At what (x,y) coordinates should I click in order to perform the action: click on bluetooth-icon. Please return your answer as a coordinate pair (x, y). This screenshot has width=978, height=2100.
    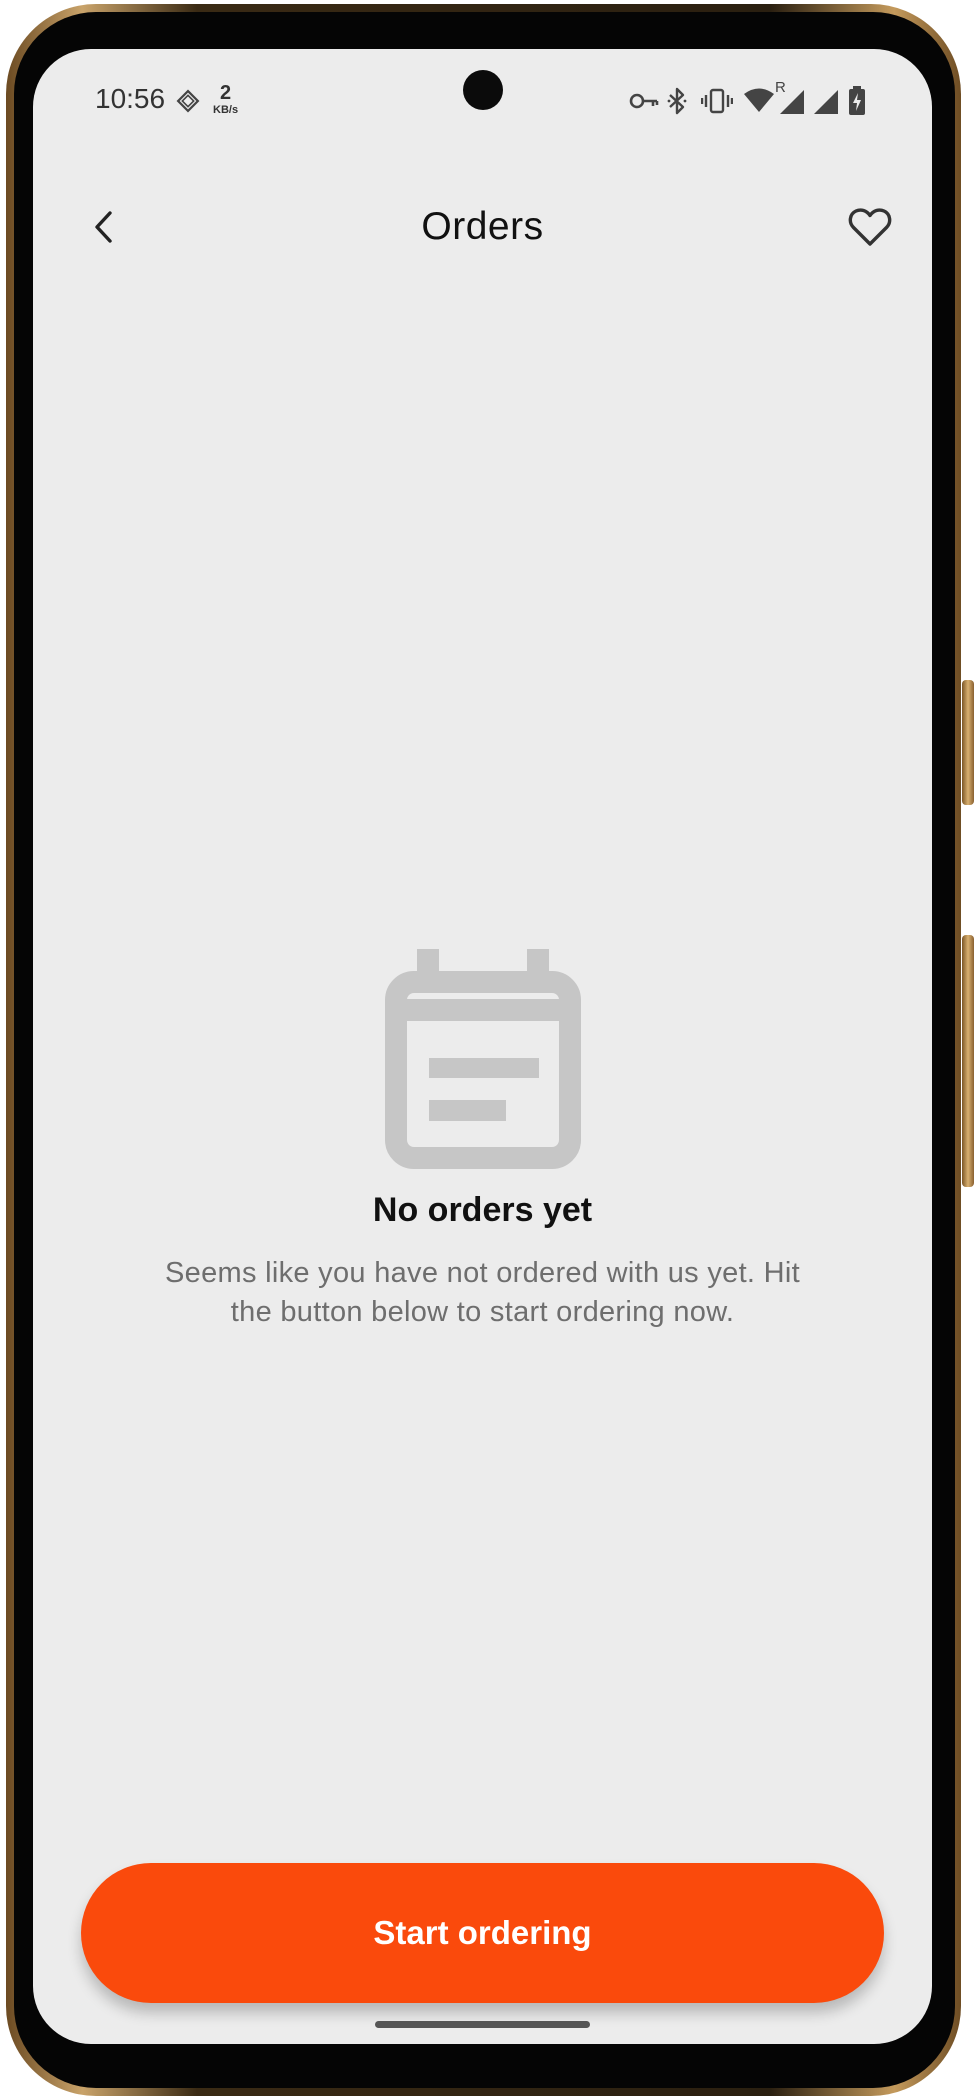
    Looking at the image, I should click on (677, 103).